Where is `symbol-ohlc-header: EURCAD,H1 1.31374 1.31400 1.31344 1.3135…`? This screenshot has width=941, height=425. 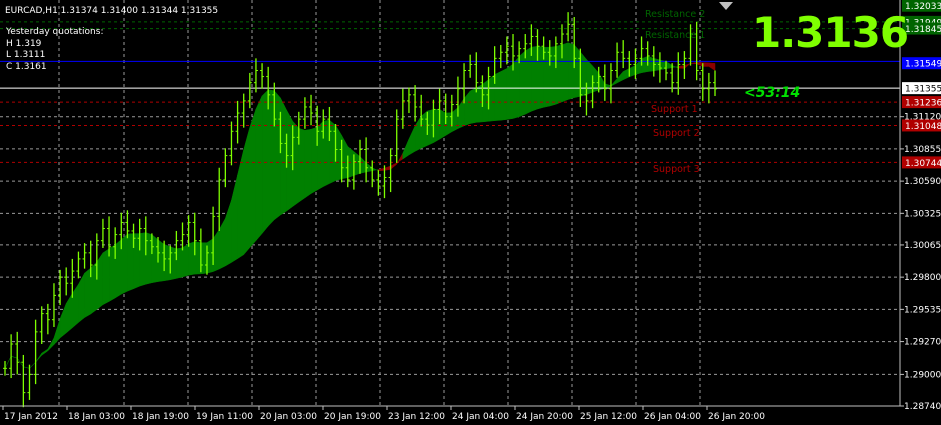
symbol-ohlc-header: EURCAD,H1 1.31374 1.31400 1.31344 1.3135… is located at coordinates (112, 11).